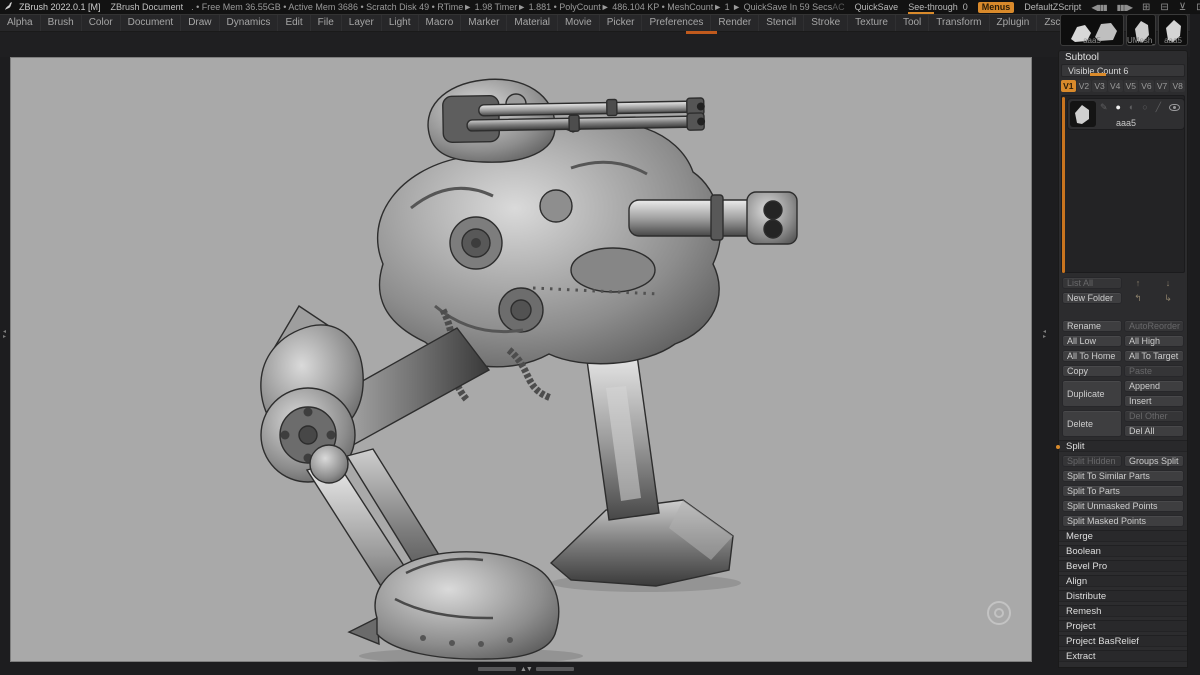 The width and height of the screenshot is (1200, 675). I want to click on tab-v6: V6, so click(1146, 86).